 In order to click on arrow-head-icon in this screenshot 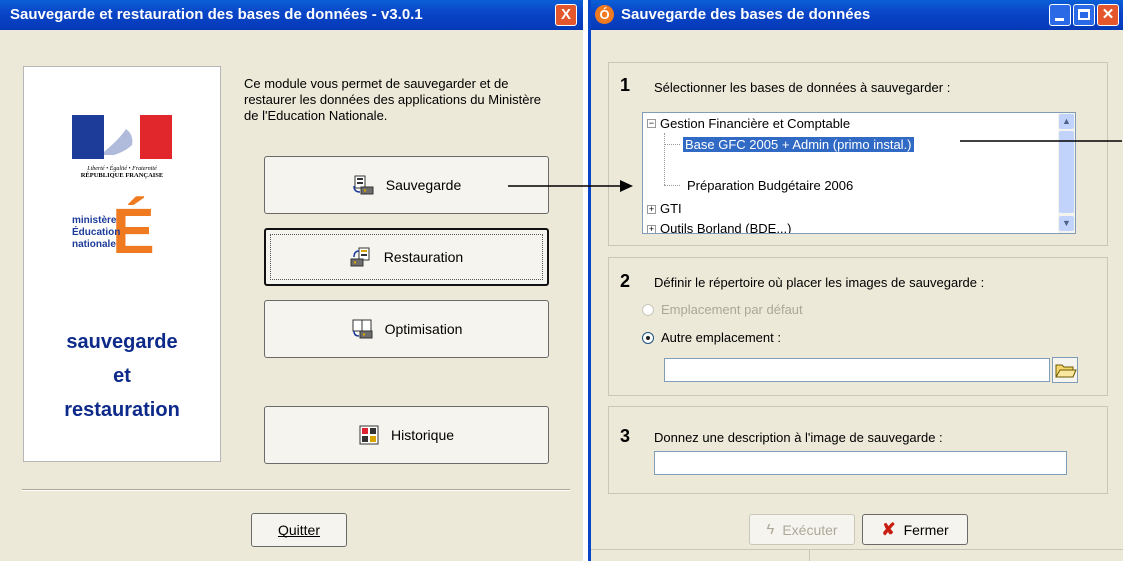, I will do `click(626, 186)`.